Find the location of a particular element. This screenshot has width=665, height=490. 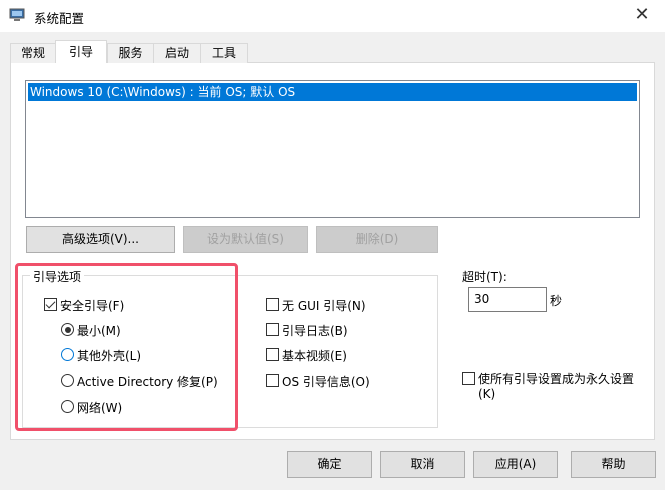

os-boot-info-checkbox is located at coordinates (272, 380).